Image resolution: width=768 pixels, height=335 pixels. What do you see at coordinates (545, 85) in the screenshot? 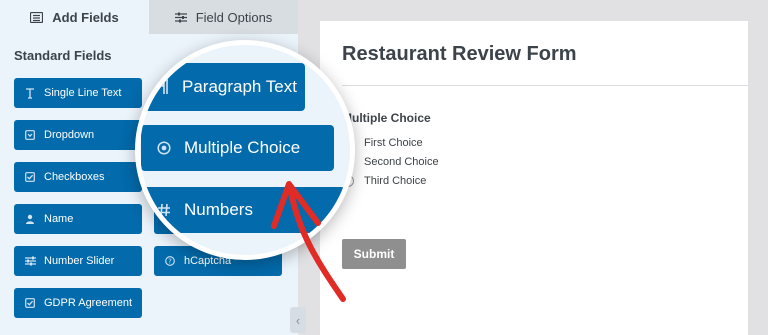
I see `form-divider` at bounding box center [545, 85].